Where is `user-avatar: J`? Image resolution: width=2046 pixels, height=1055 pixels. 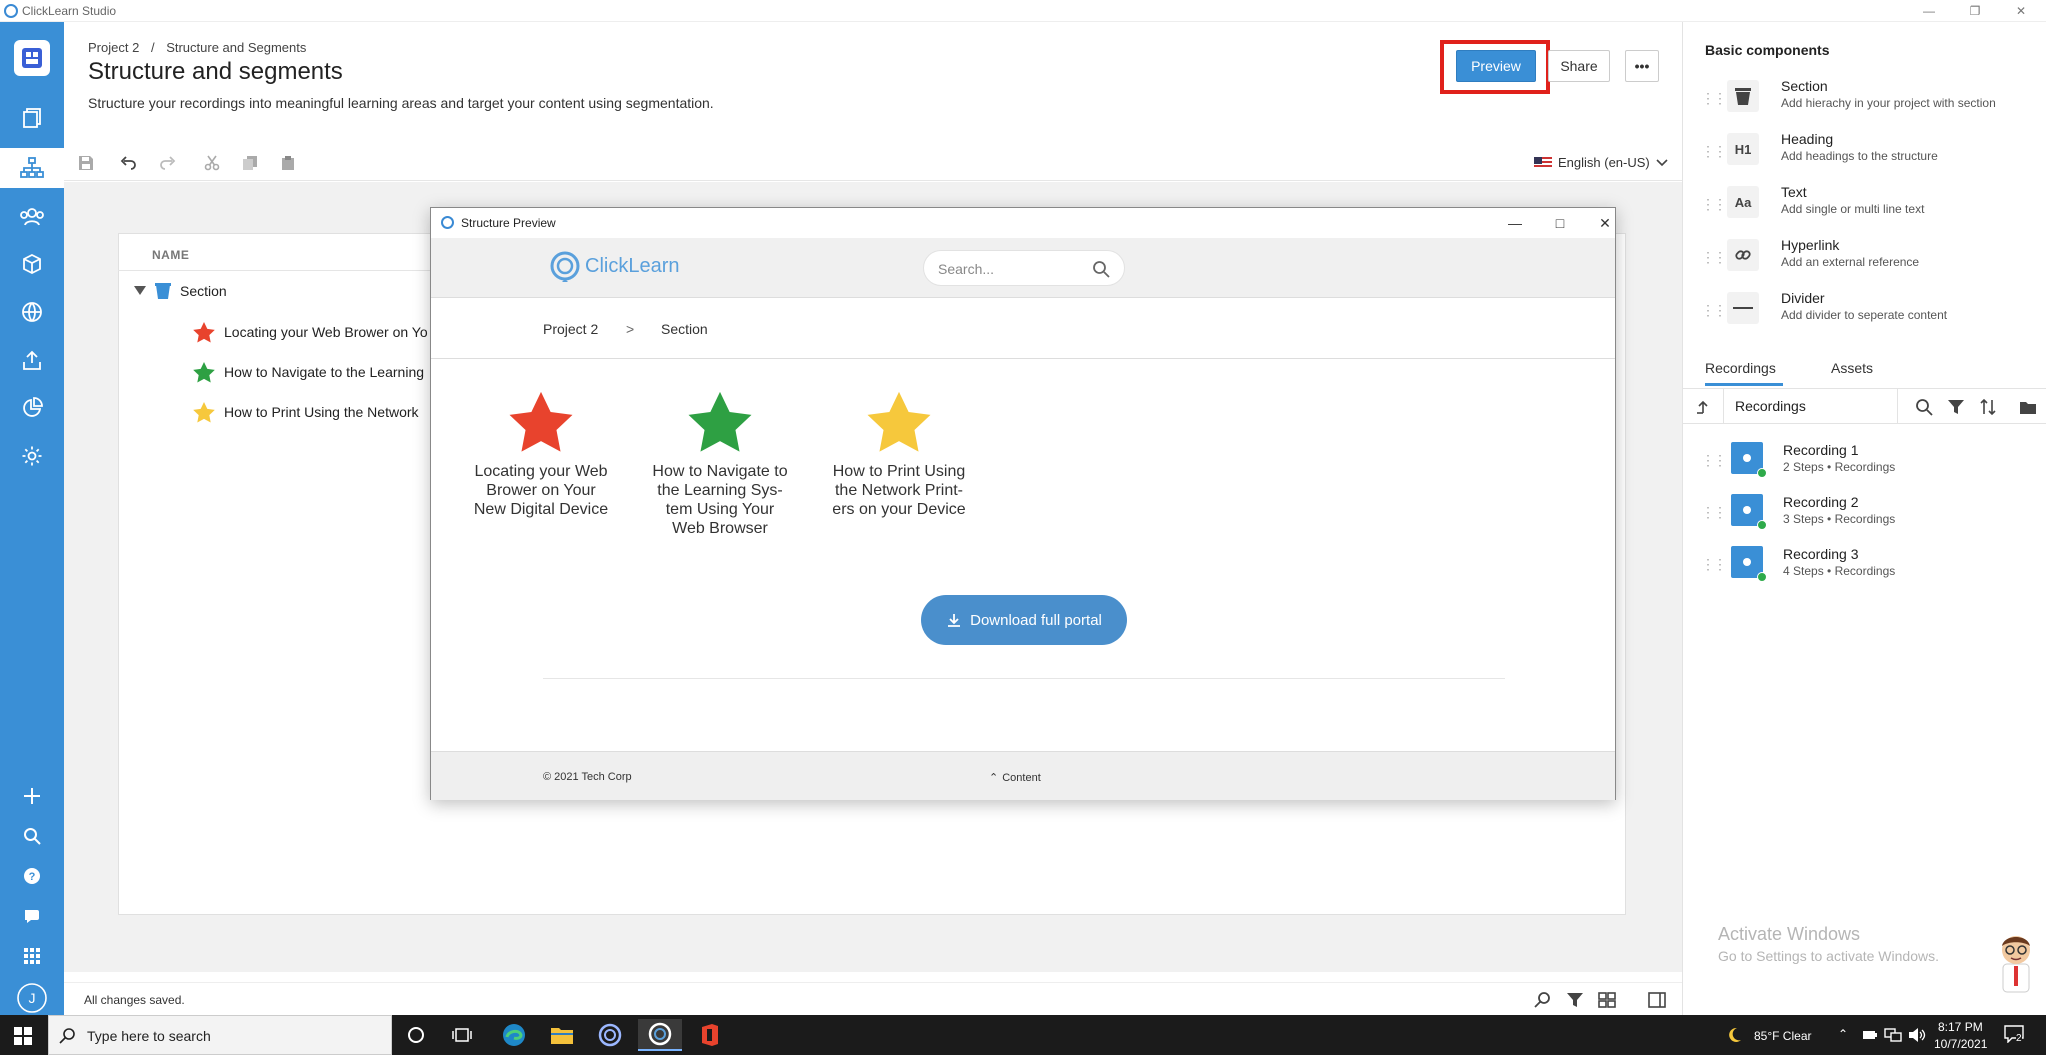 user-avatar: J is located at coordinates (32, 998).